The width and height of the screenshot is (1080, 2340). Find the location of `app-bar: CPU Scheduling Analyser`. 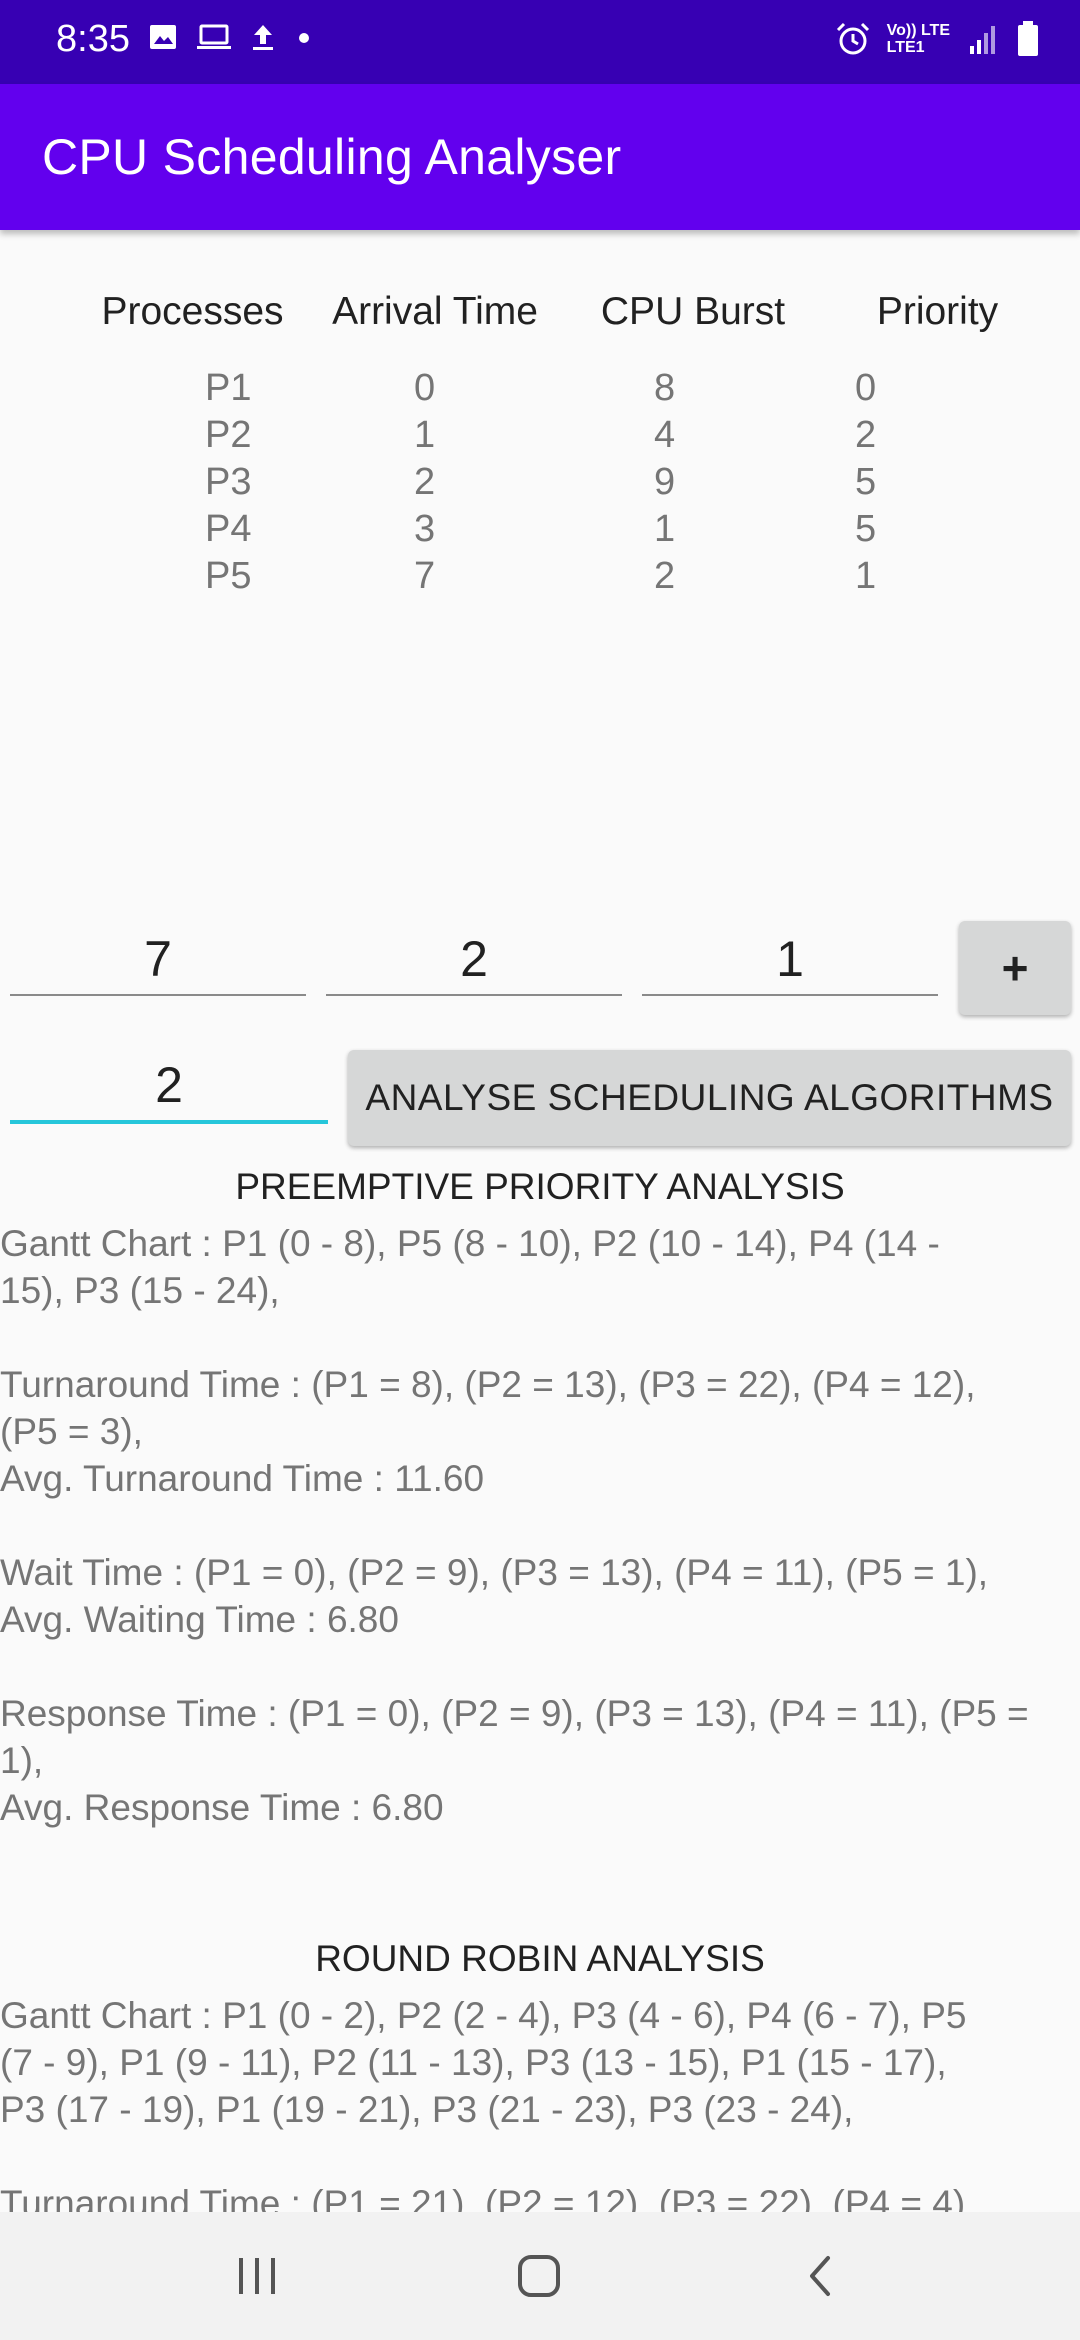

app-bar: CPU Scheduling Analyser is located at coordinates (540, 157).